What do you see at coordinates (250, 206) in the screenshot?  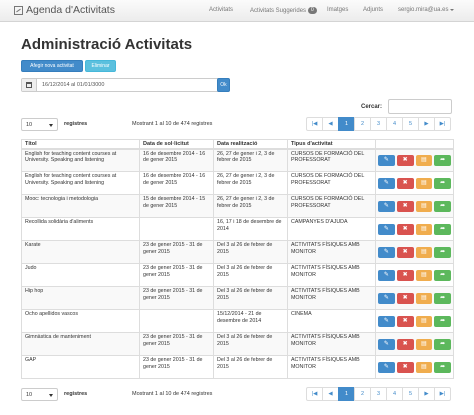 I see `cell-date: 26, 27 de gener i 2, 3 de febrer de 2015` at bounding box center [250, 206].